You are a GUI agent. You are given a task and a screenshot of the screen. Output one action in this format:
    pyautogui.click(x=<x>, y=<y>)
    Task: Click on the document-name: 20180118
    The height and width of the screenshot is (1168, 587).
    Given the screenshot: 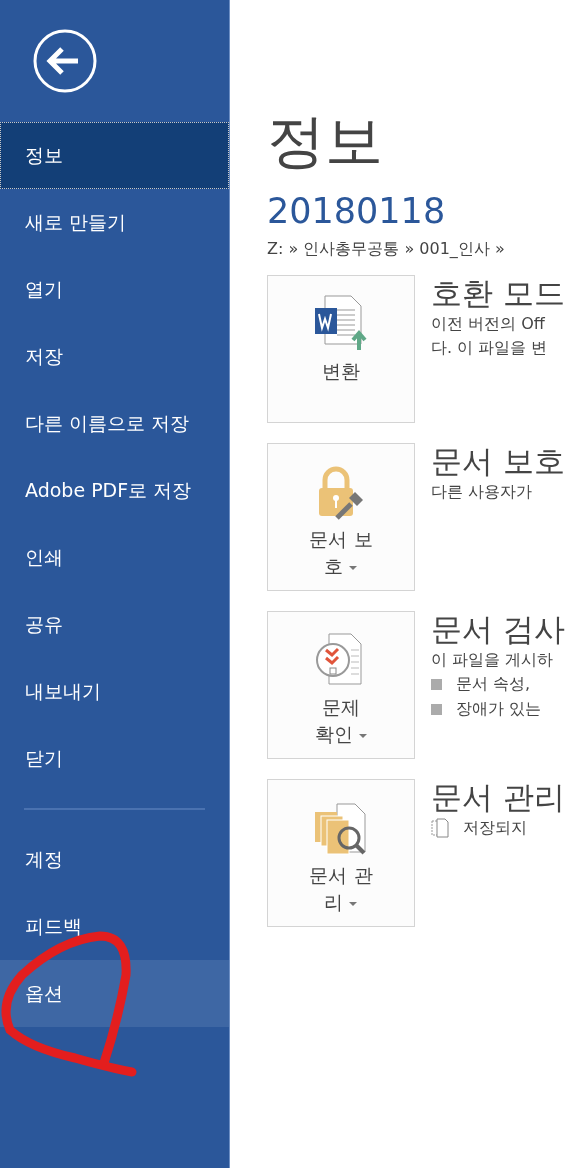 What is the action you would take?
    pyautogui.click(x=357, y=211)
    